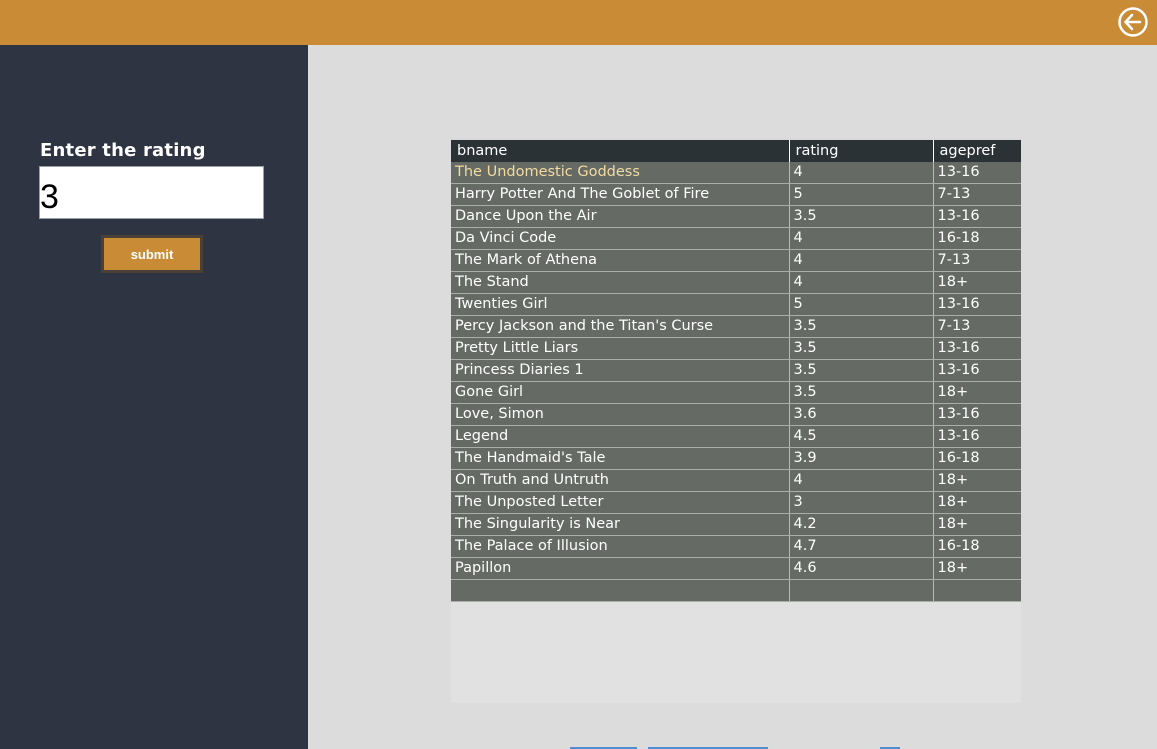 The height and width of the screenshot is (749, 1157). Describe the element at coordinates (861, 436) in the screenshot. I see `cell-rating: 4.5` at that location.